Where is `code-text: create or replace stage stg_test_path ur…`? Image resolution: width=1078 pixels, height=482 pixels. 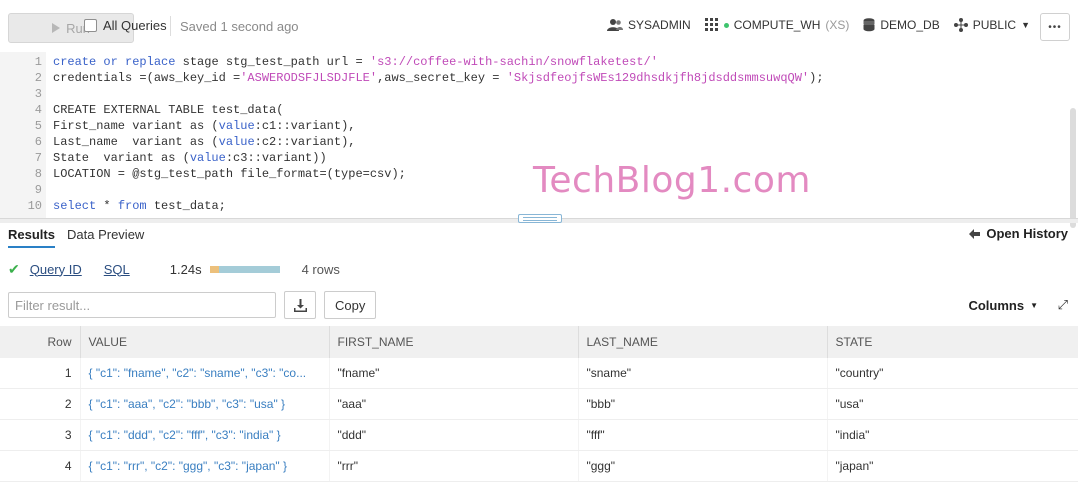
code-text: create or replace stage stg_test_path ur… is located at coordinates (355, 62).